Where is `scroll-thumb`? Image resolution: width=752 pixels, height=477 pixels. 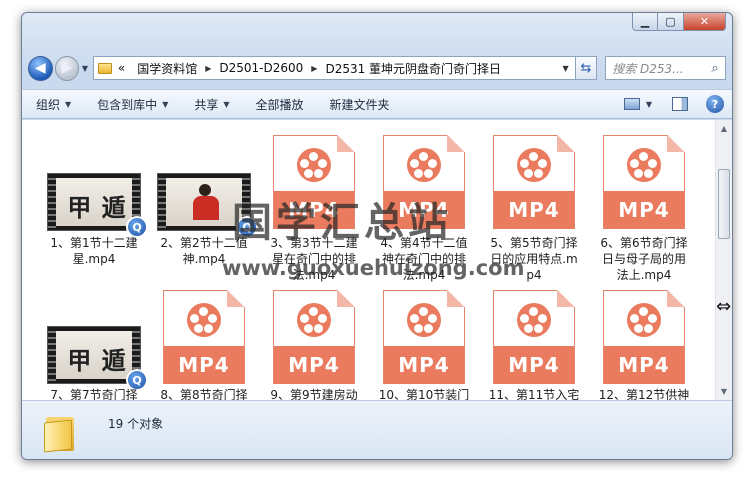
scroll-thumb is located at coordinates (724, 204).